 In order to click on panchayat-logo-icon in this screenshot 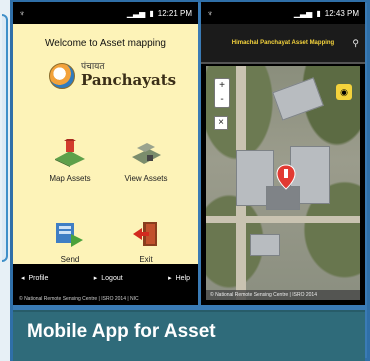, I will do `click(62, 76)`.